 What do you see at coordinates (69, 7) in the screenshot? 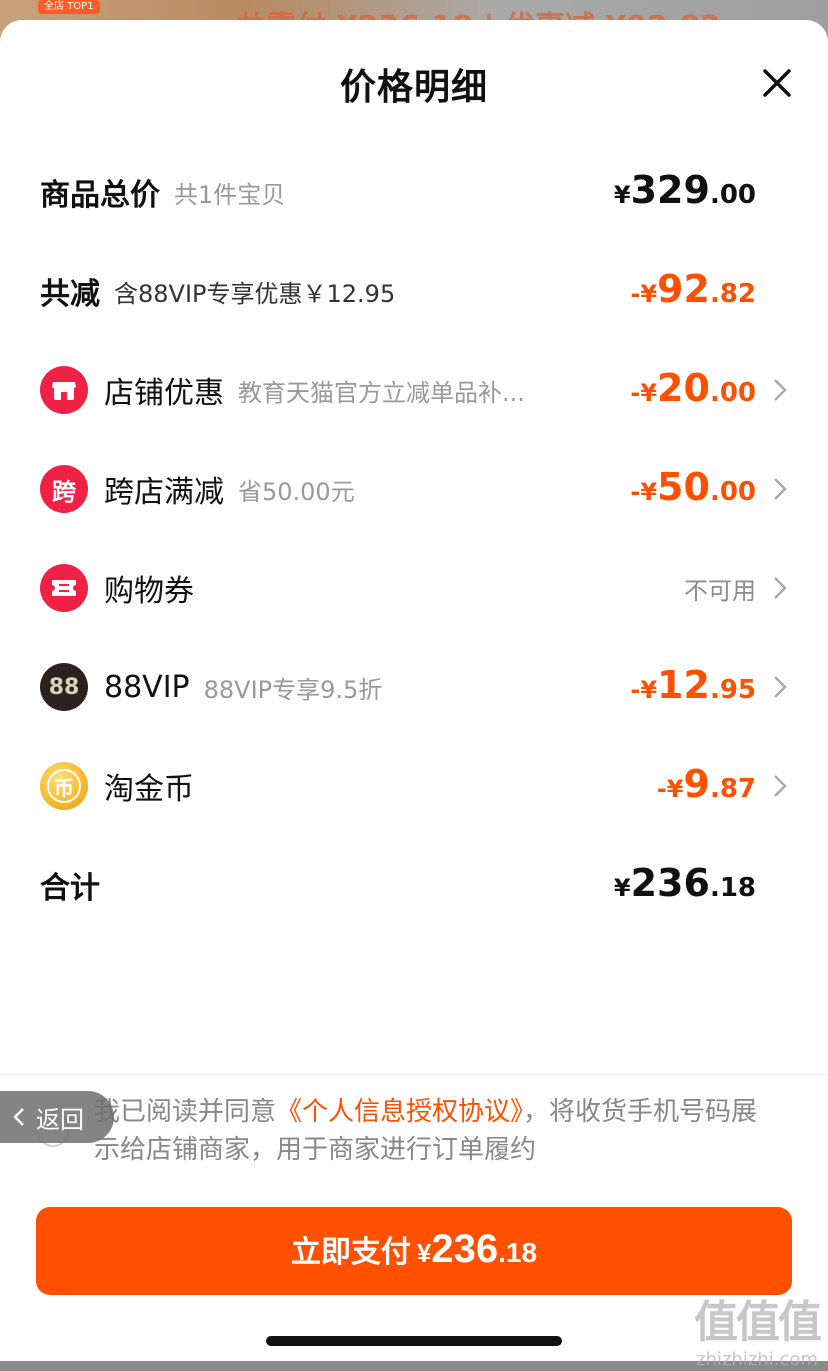
I see `background-tag: 全店 TOP1` at bounding box center [69, 7].